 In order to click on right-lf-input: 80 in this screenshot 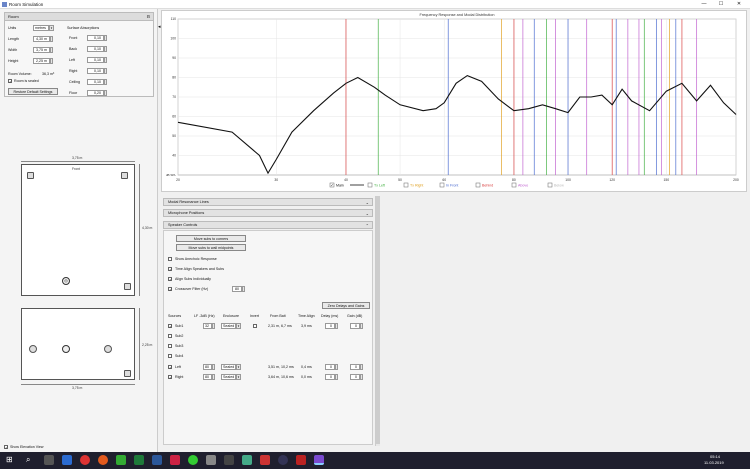, I will do `click(207, 377)`.